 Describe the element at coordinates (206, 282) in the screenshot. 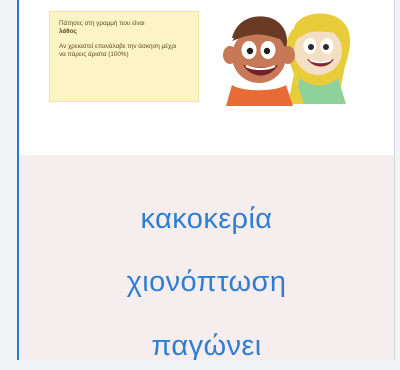

I see `answer-option: χιονόπτωση` at that location.